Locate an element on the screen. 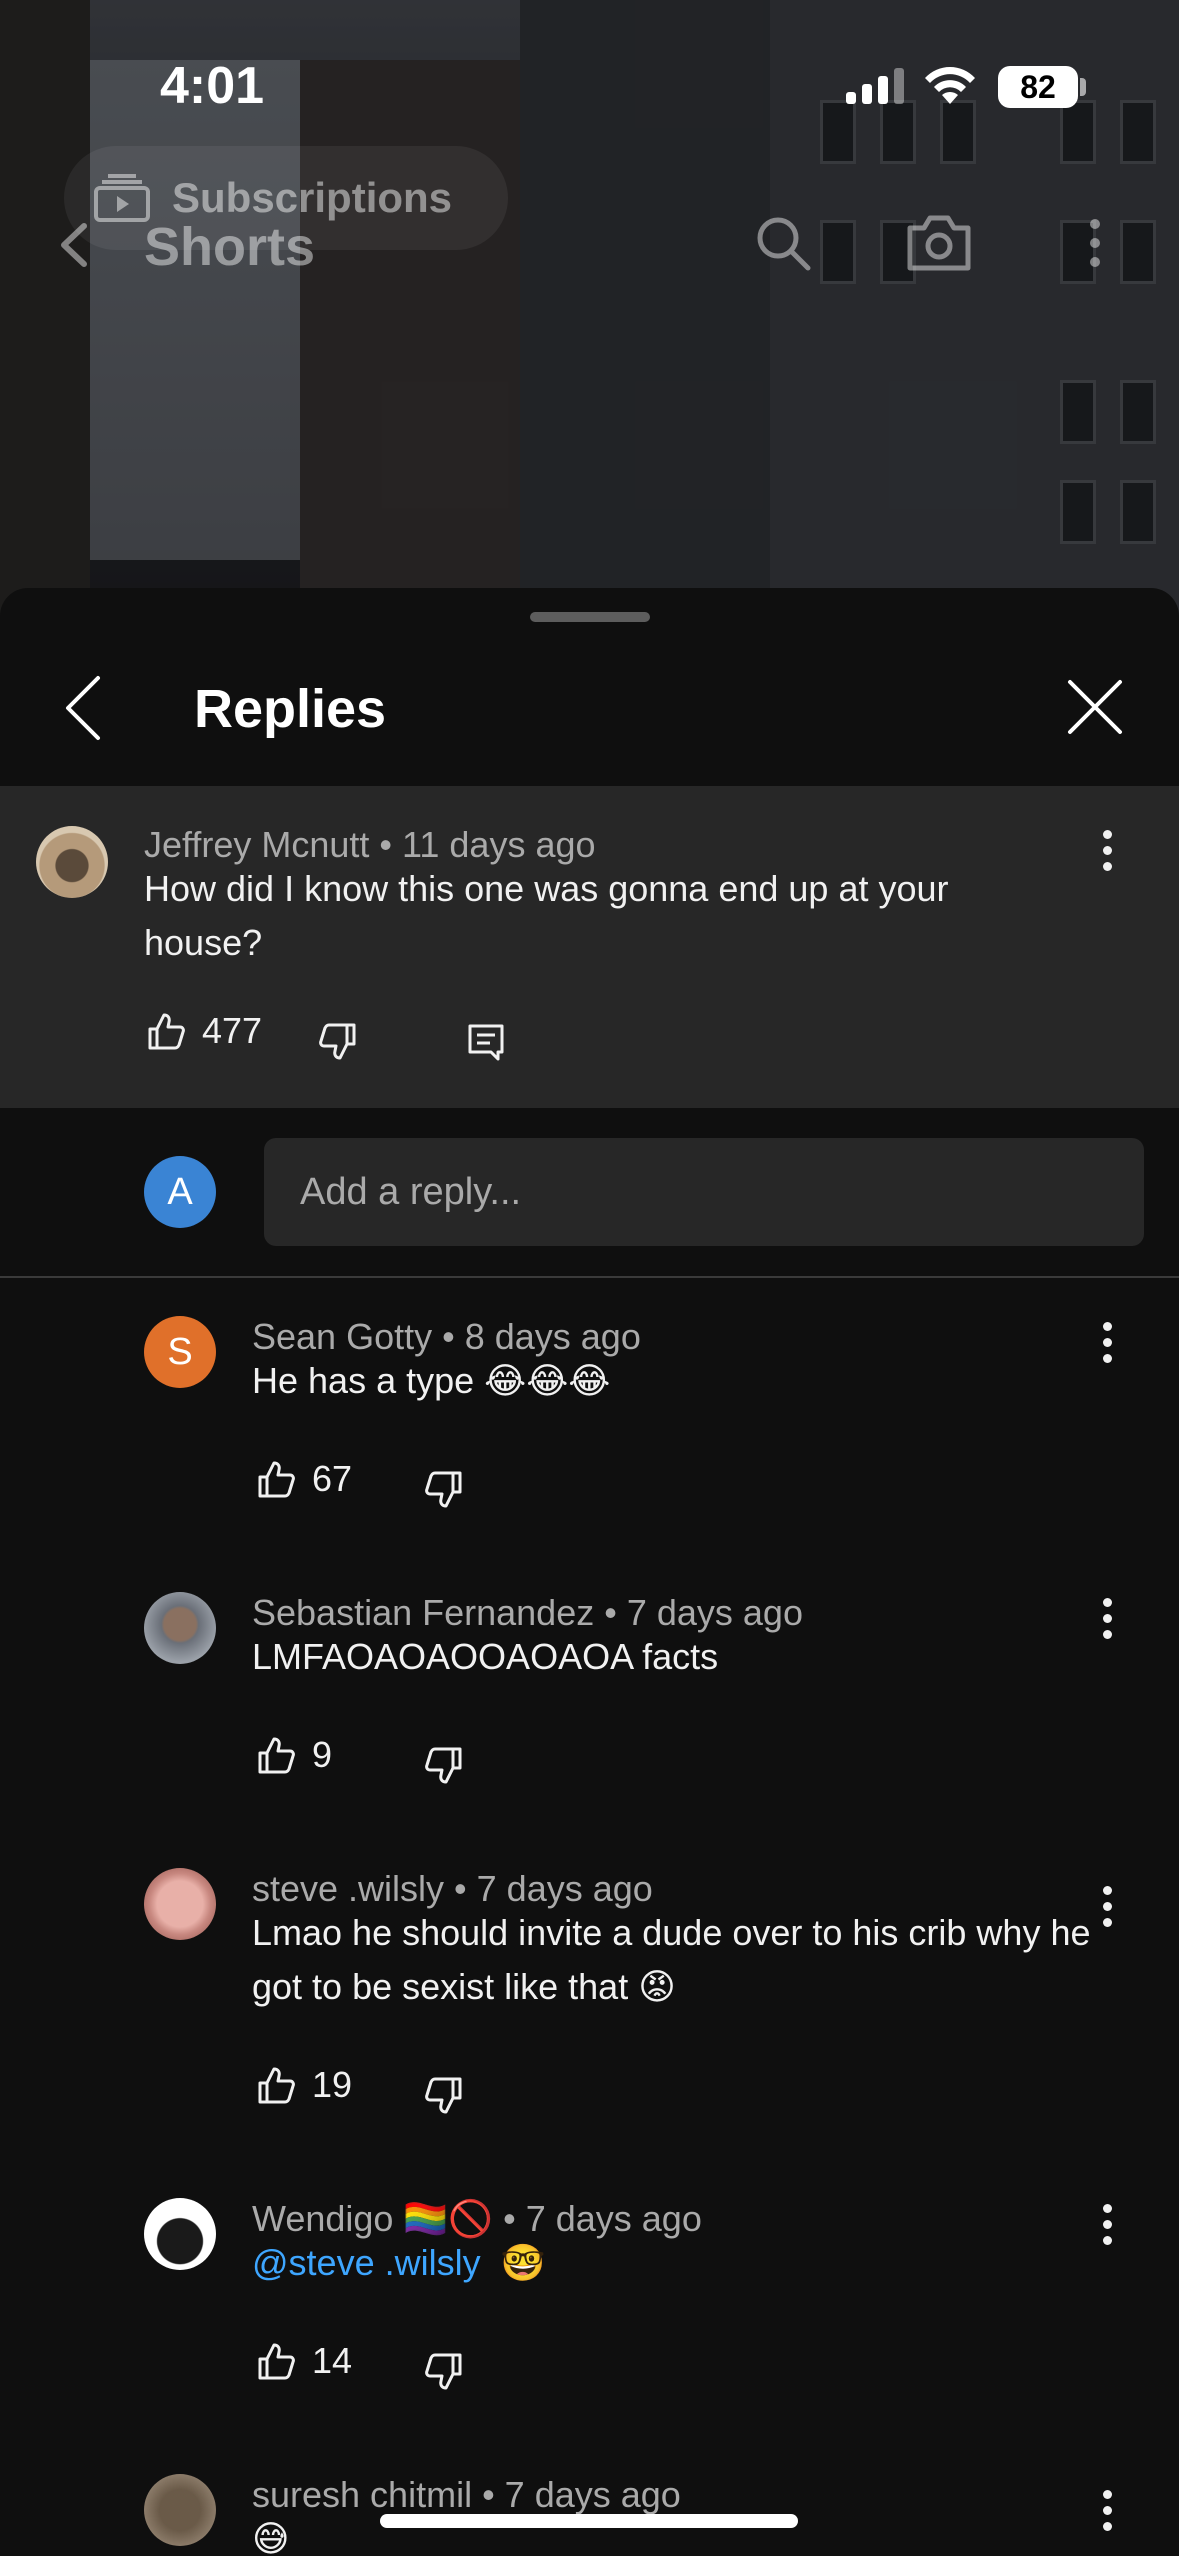 This screenshot has height=2556, width=1179. sheet-title: Replies is located at coordinates (290, 709).